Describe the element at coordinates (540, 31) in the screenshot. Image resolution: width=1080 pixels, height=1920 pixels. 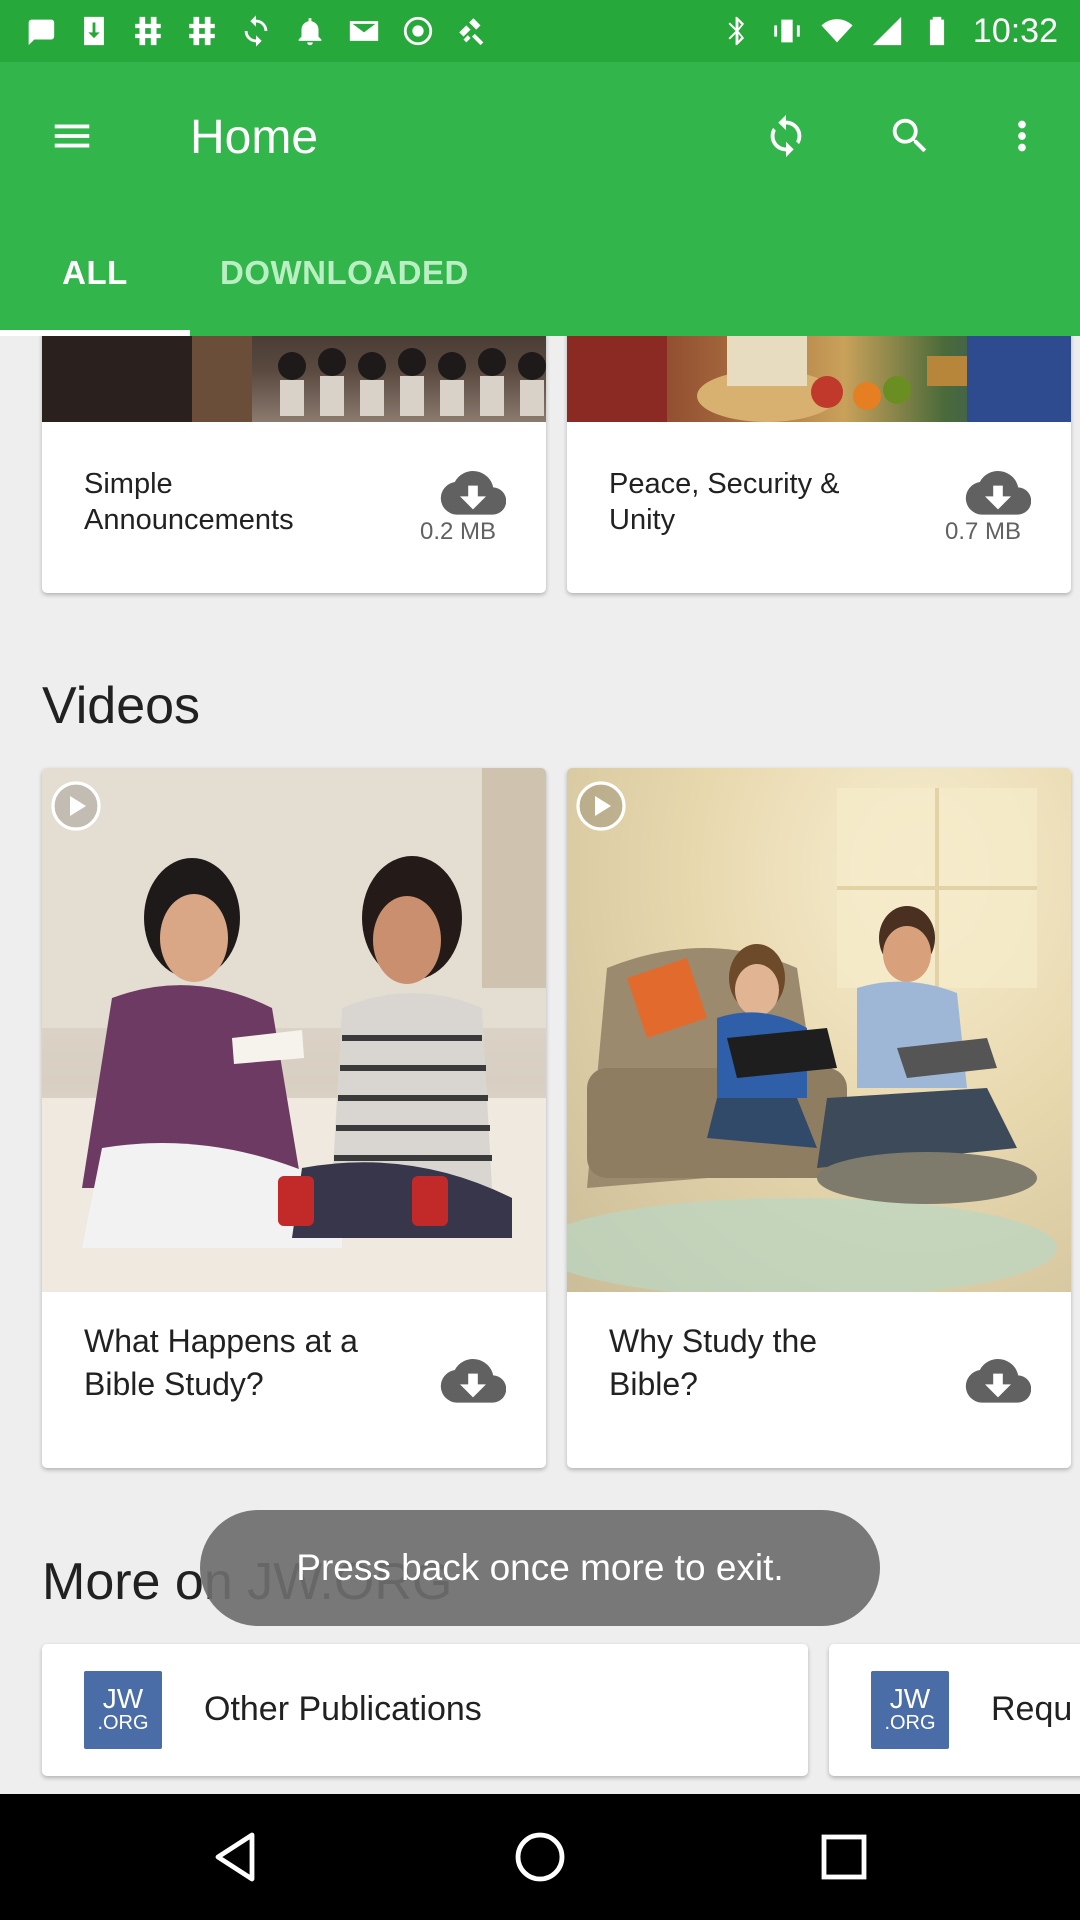
I see `status-bar: 10:32` at that location.